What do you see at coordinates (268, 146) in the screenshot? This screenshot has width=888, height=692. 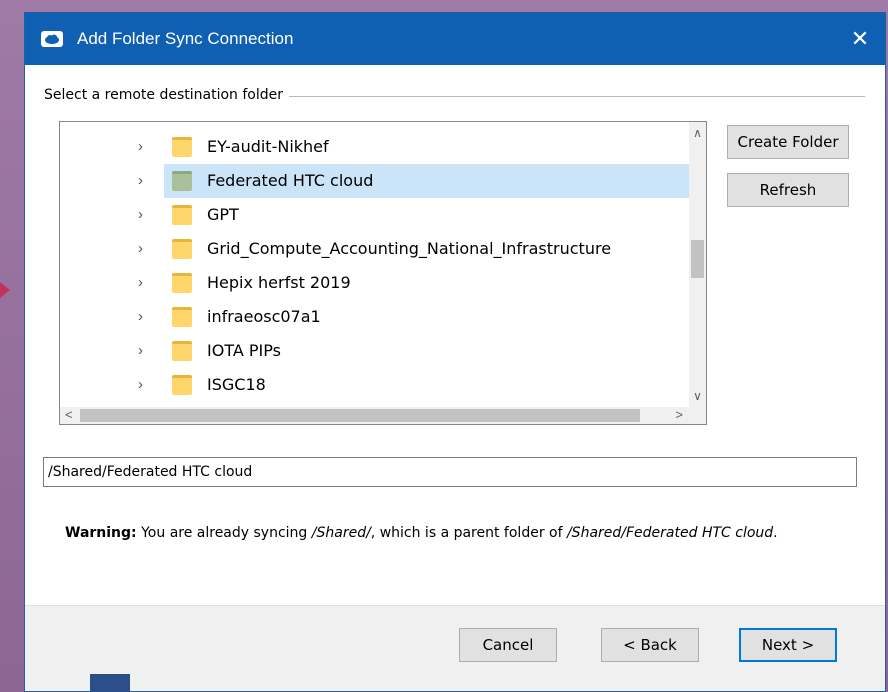 I see `tree-item-label: EY-audit-Nikhef` at bounding box center [268, 146].